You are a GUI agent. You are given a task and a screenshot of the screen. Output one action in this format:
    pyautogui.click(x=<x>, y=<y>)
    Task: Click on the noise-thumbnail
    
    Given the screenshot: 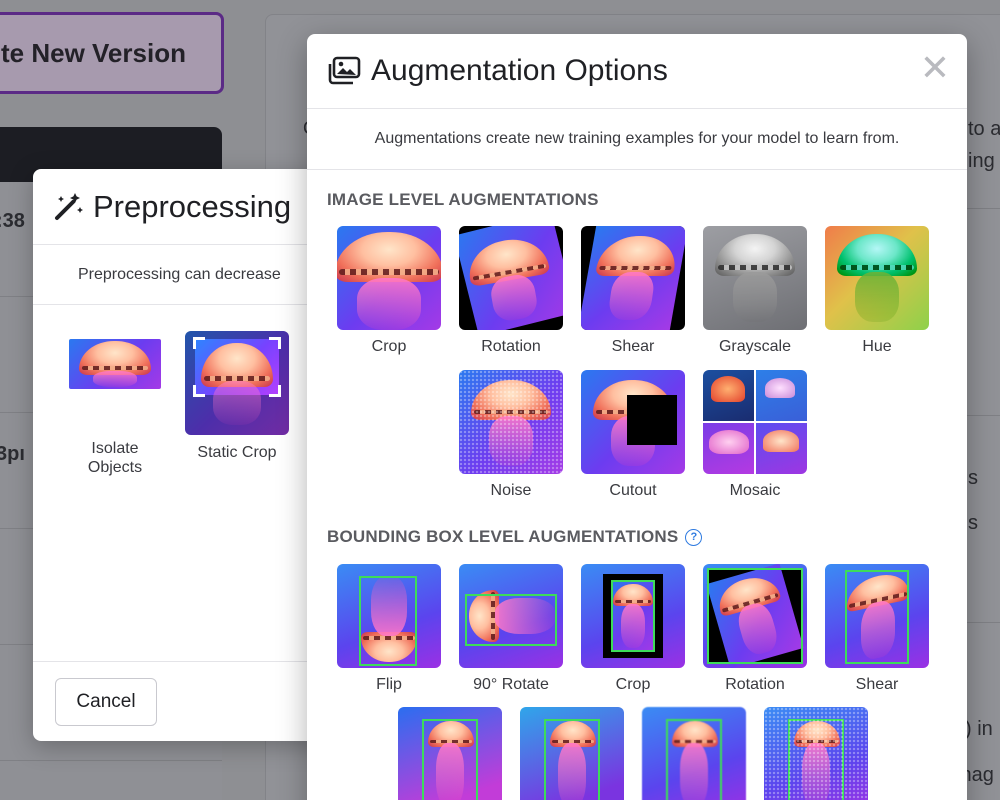 What is the action you would take?
    pyautogui.click(x=511, y=422)
    